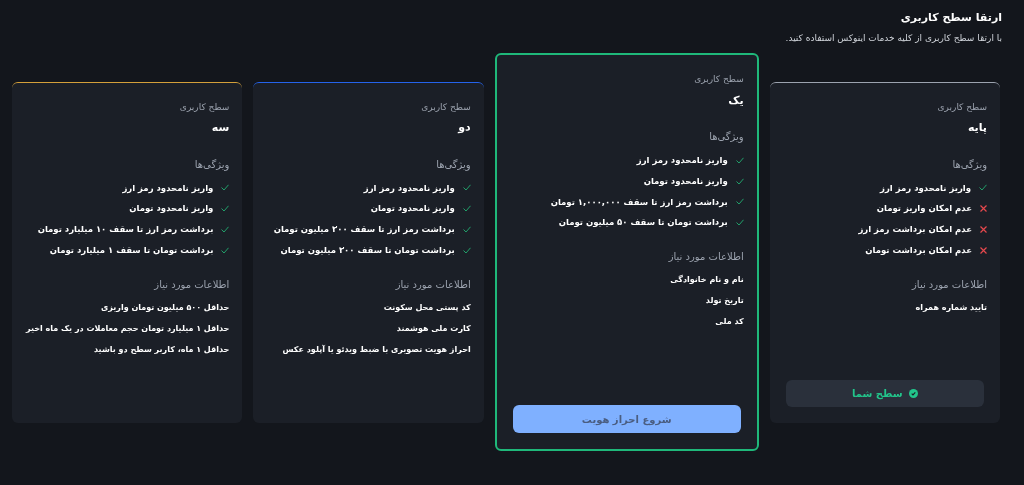 This screenshot has height=485, width=1024. What do you see at coordinates (639, 202) in the screenshot?
I see `feature-text: برداشت رمز ارز تا سقف ۱,۰۰۰,۰۰۰ تومان` at bounding box center [639, 202].